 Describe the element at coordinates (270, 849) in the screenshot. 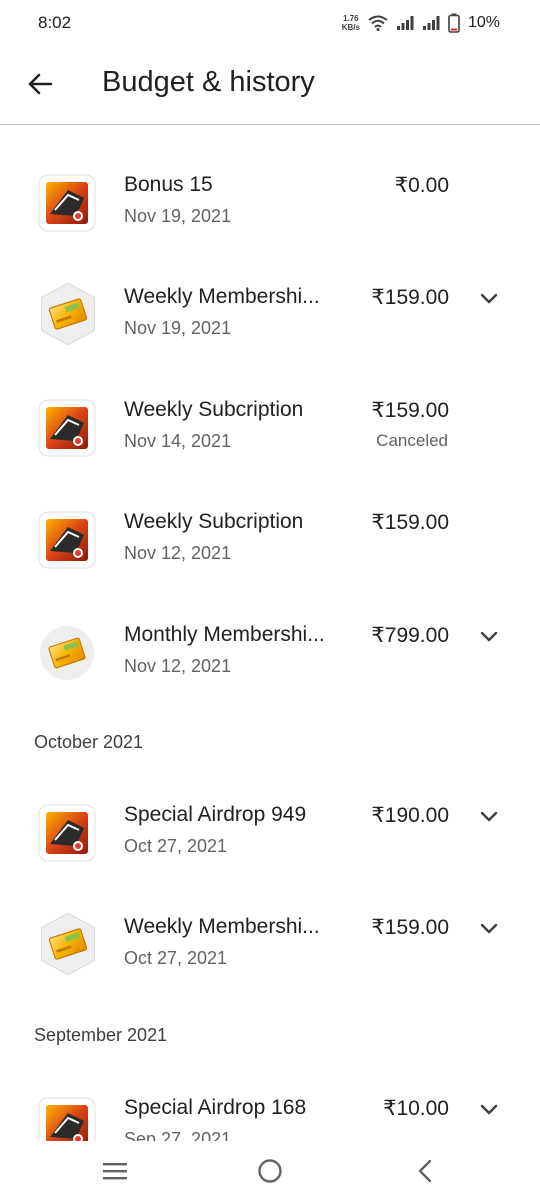

I see `list-item: Special Airdrop 949 Oct 27, 2021 ₹190.00` at that location.